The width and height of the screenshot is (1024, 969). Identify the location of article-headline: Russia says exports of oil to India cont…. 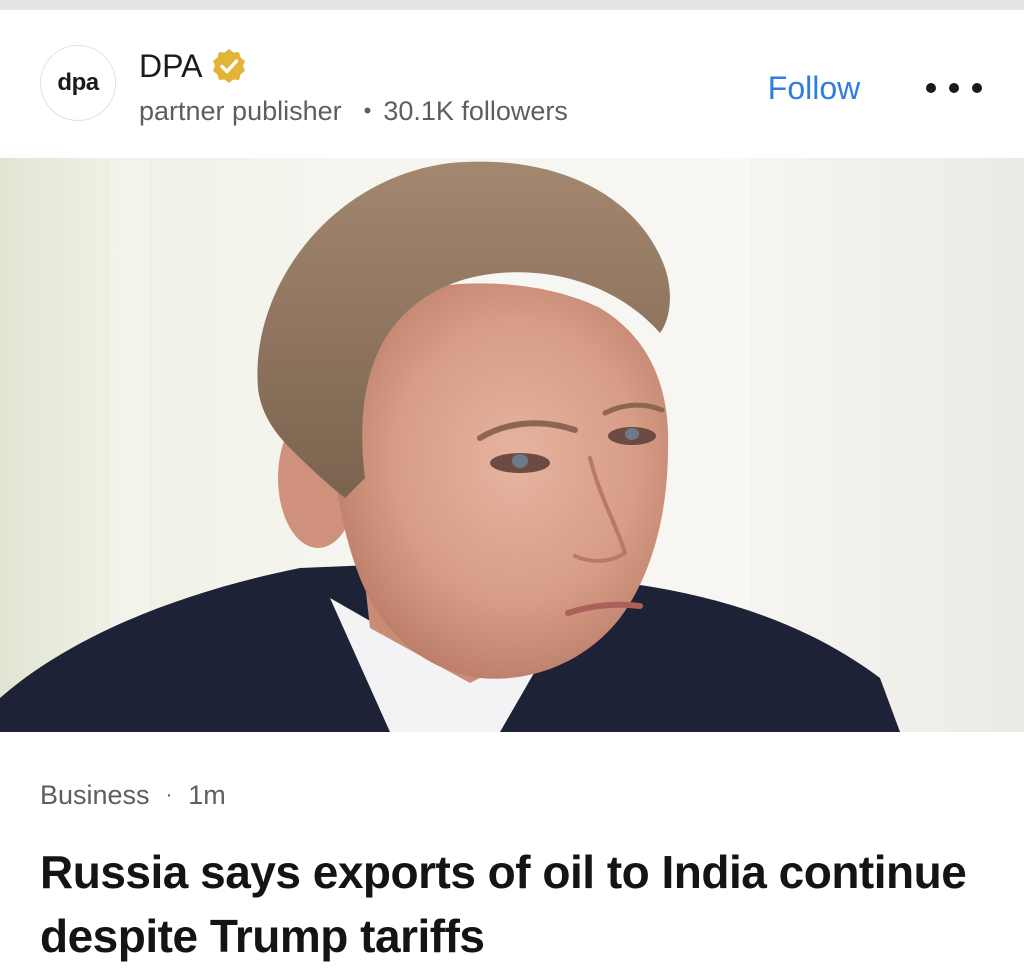
(520, 904).